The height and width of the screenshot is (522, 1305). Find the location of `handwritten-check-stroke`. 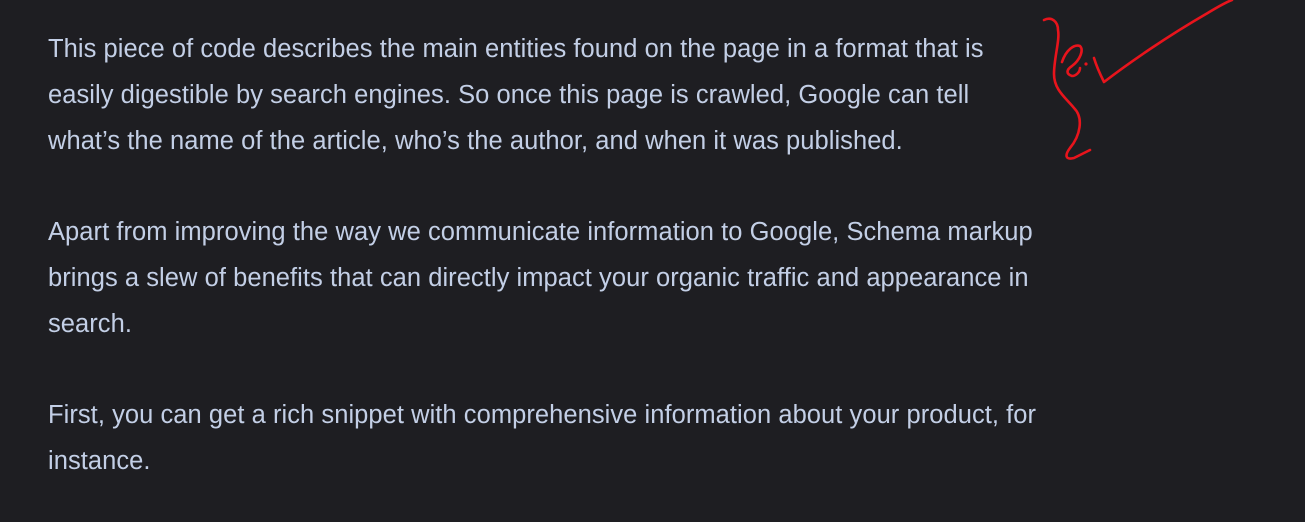

handwritten-check-stroke is located at coordinates (1163, 42).